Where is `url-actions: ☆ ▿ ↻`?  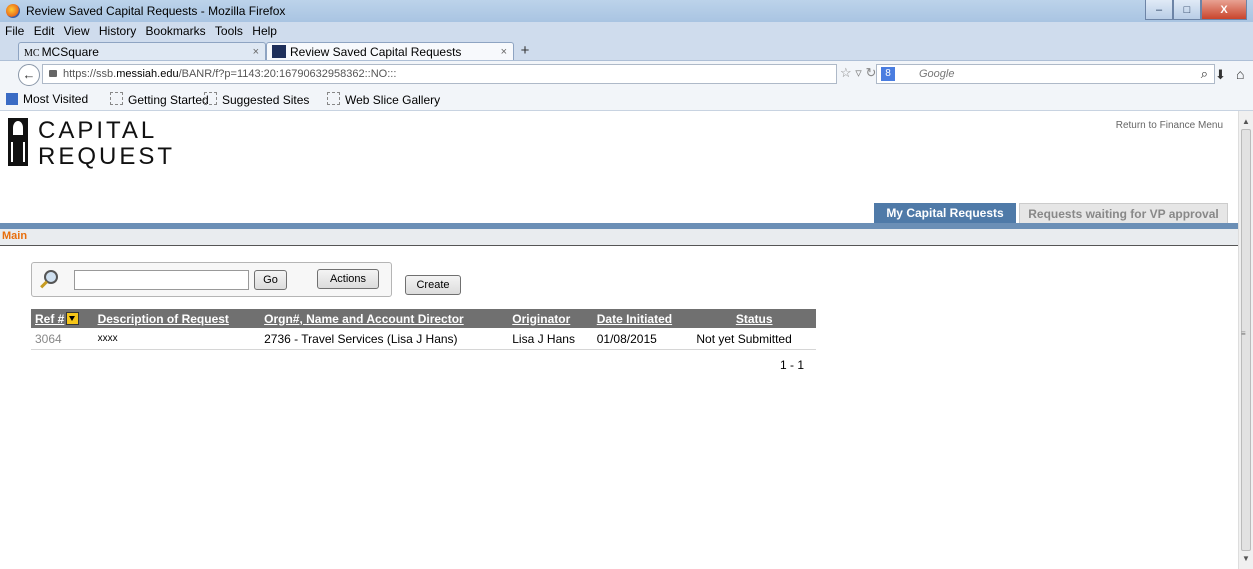 url-actions: ☆ ▿ ↻ is located at coordinates (858, 73).